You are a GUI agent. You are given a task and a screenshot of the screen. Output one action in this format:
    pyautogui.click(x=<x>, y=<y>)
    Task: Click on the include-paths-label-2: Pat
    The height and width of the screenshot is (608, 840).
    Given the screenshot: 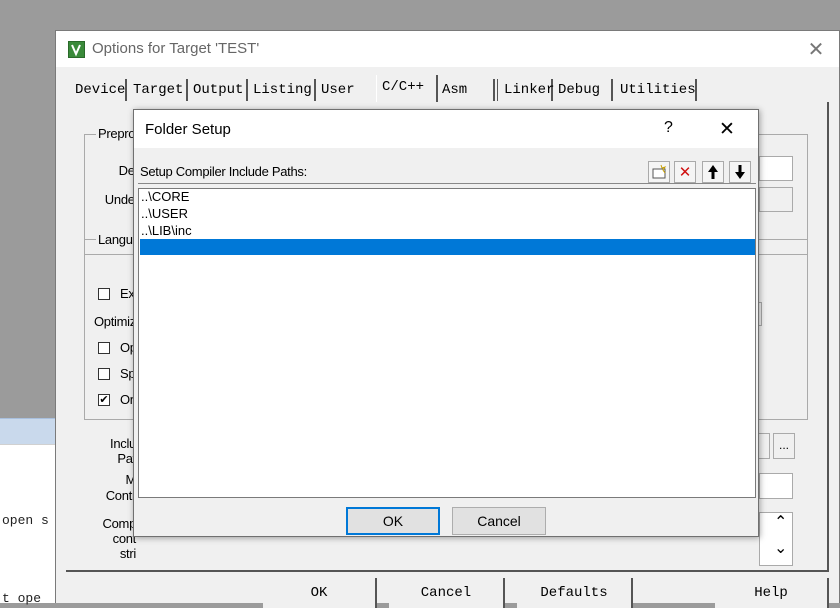 What is the action you would take?
    pyautogui.click(x=126, y=458)
    